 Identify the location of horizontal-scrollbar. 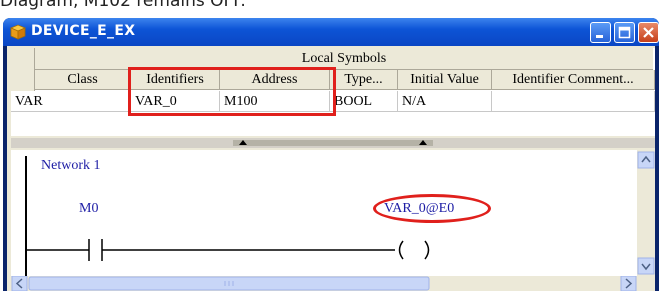
(333, 283).